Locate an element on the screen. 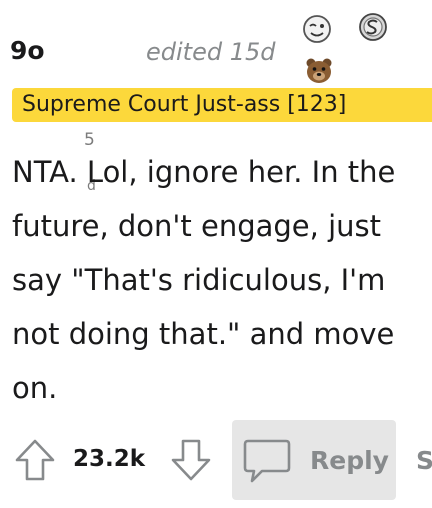  speech-bubble-icon is located at coordinates (267, 461).